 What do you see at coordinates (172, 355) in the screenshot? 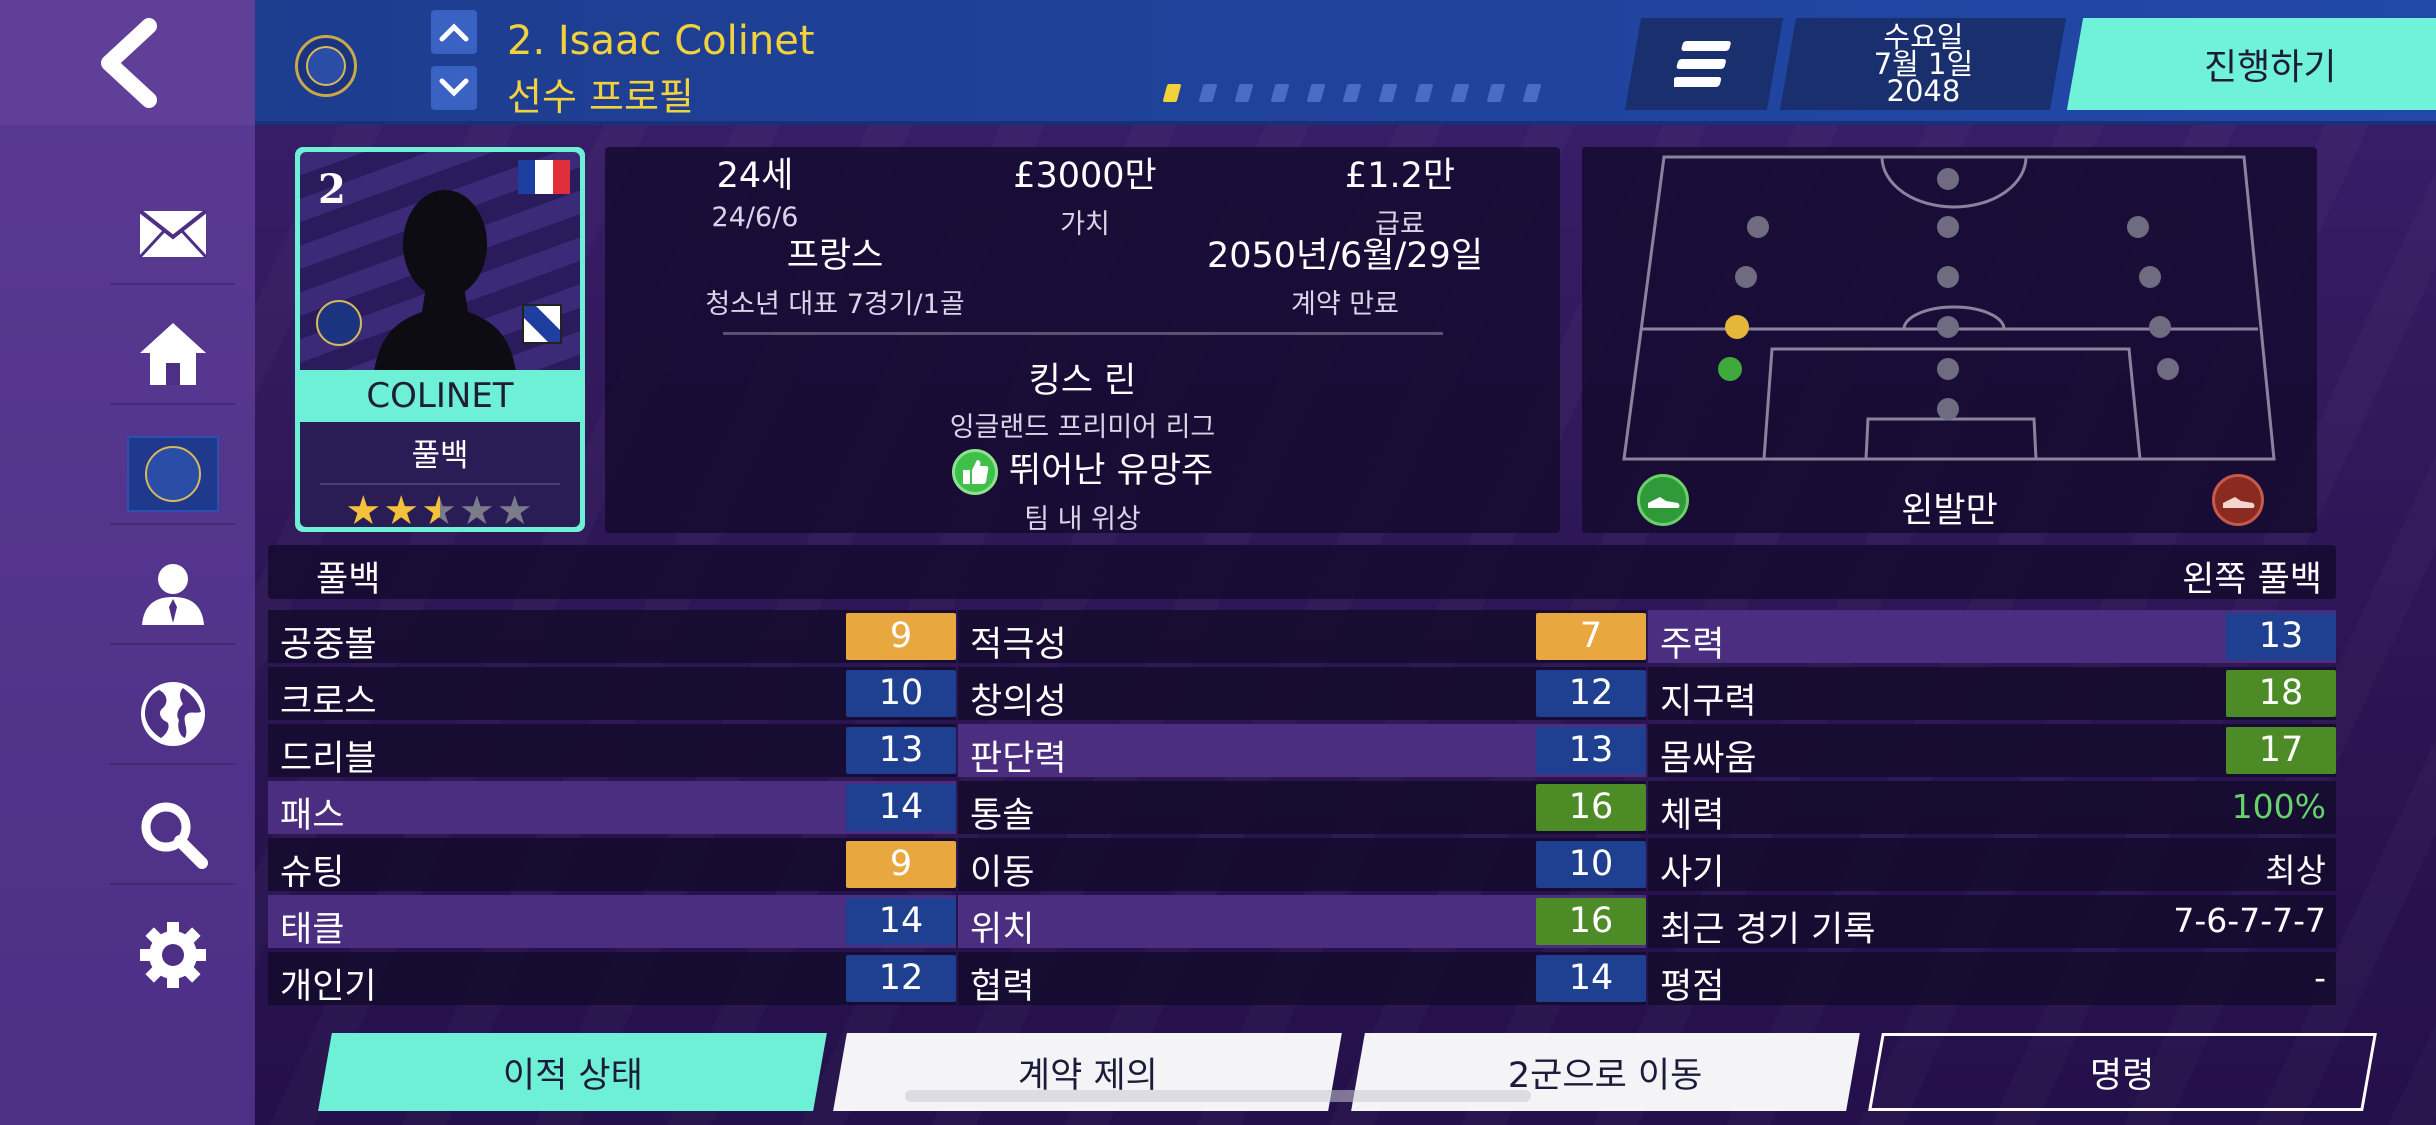
I see `sidebar-item-home` at bounding box center [172, 355].